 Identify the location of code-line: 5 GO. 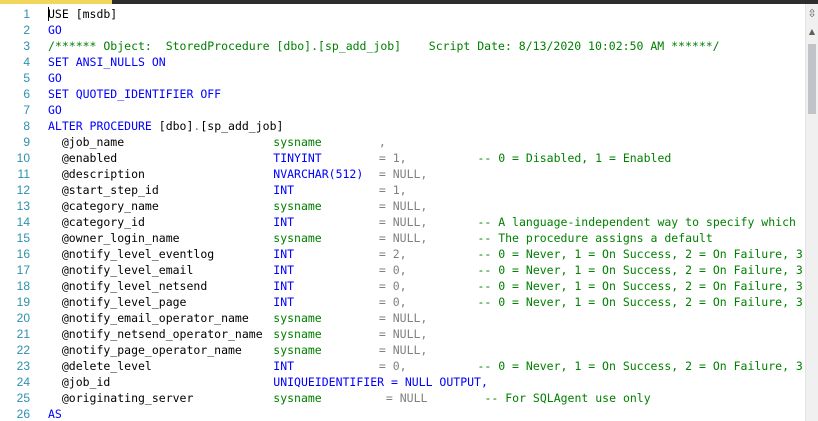
(403, 78).